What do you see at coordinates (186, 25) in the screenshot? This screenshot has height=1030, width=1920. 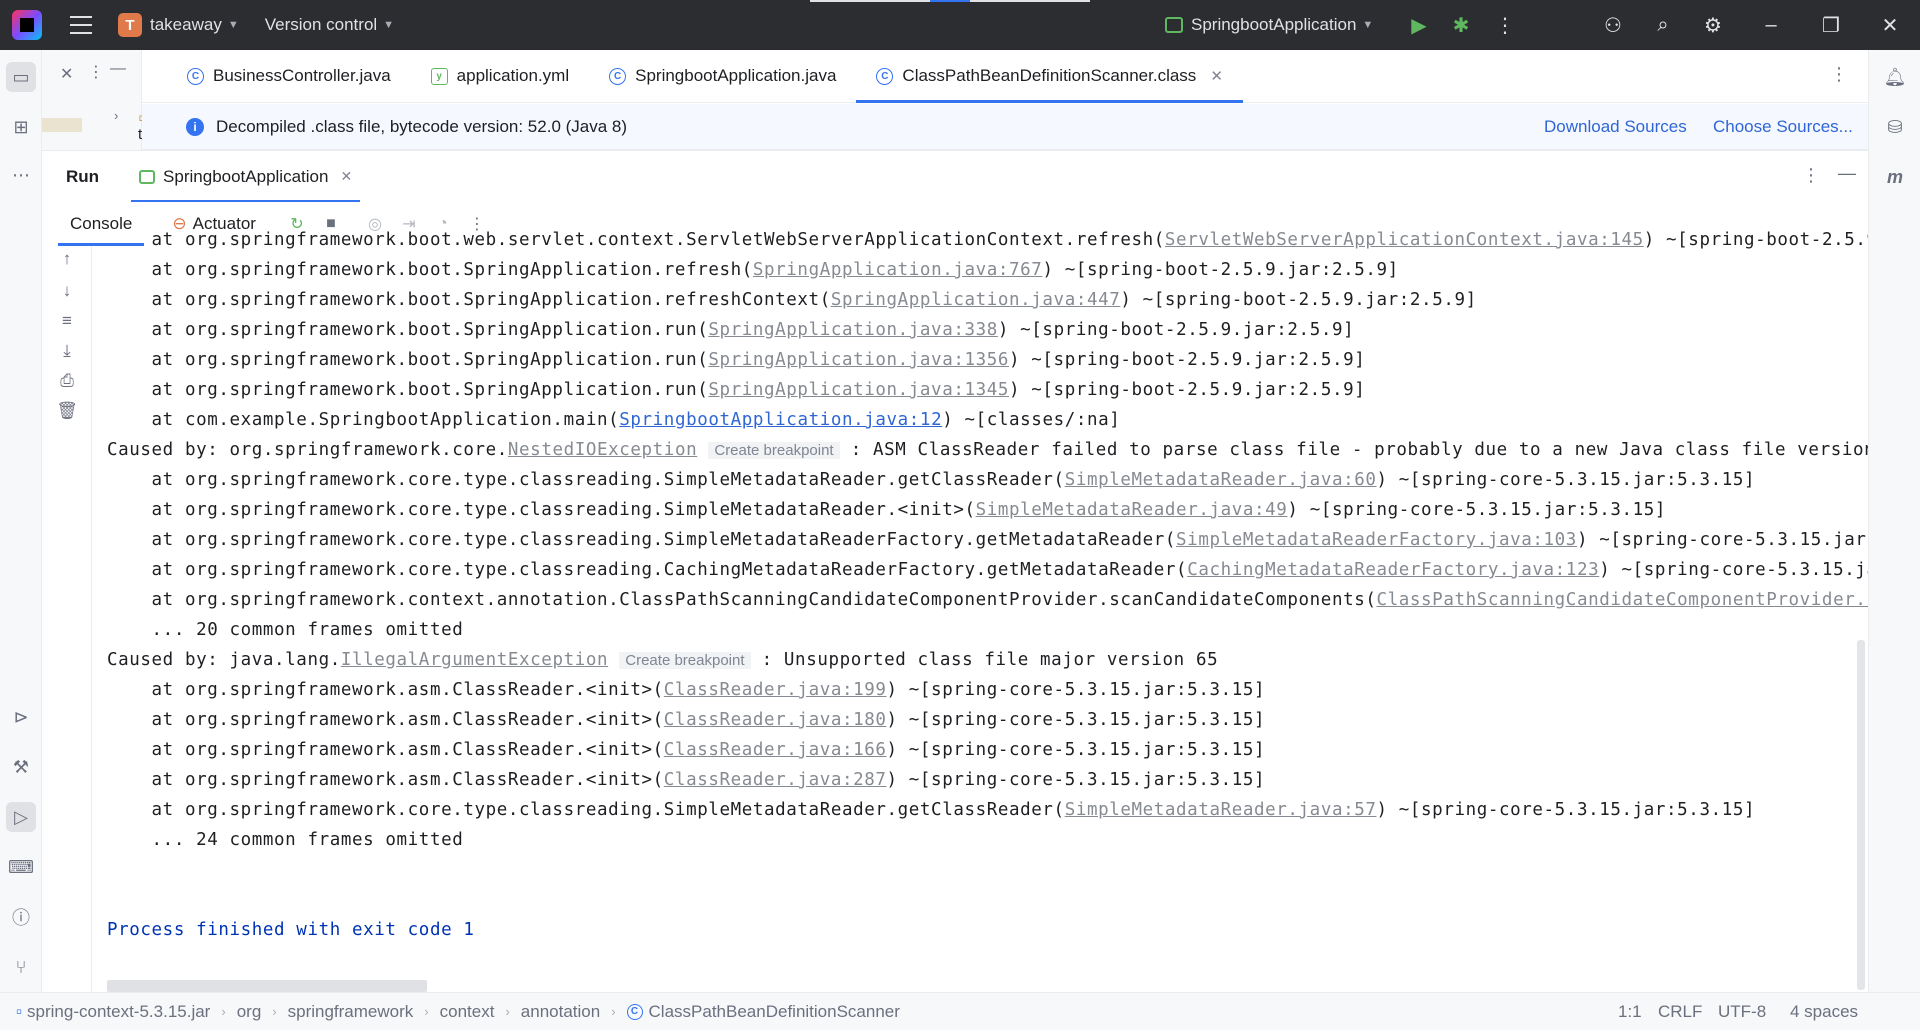 I see `project-name: takeaway` at bounding box center [186, 25].